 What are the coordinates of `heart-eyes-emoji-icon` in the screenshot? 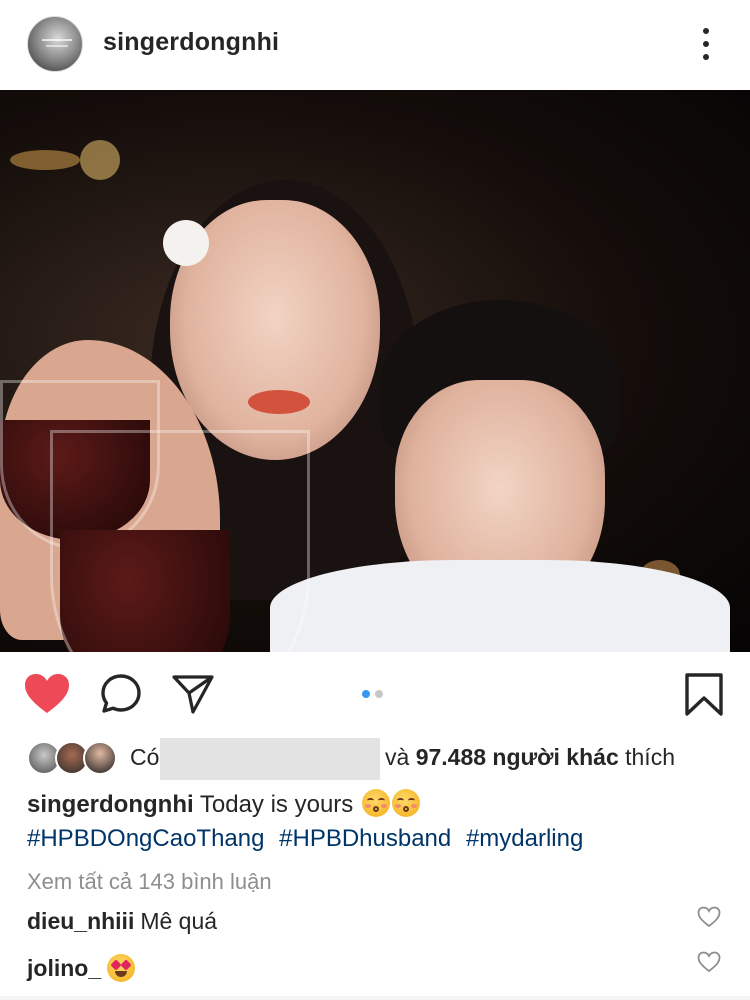 It's located at (121, 968).